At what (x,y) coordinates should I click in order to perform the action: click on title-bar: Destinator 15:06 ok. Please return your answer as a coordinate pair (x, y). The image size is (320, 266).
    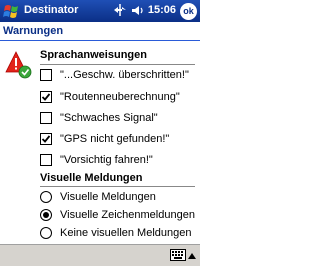
    Looking at the image, I should click on (100, 11).